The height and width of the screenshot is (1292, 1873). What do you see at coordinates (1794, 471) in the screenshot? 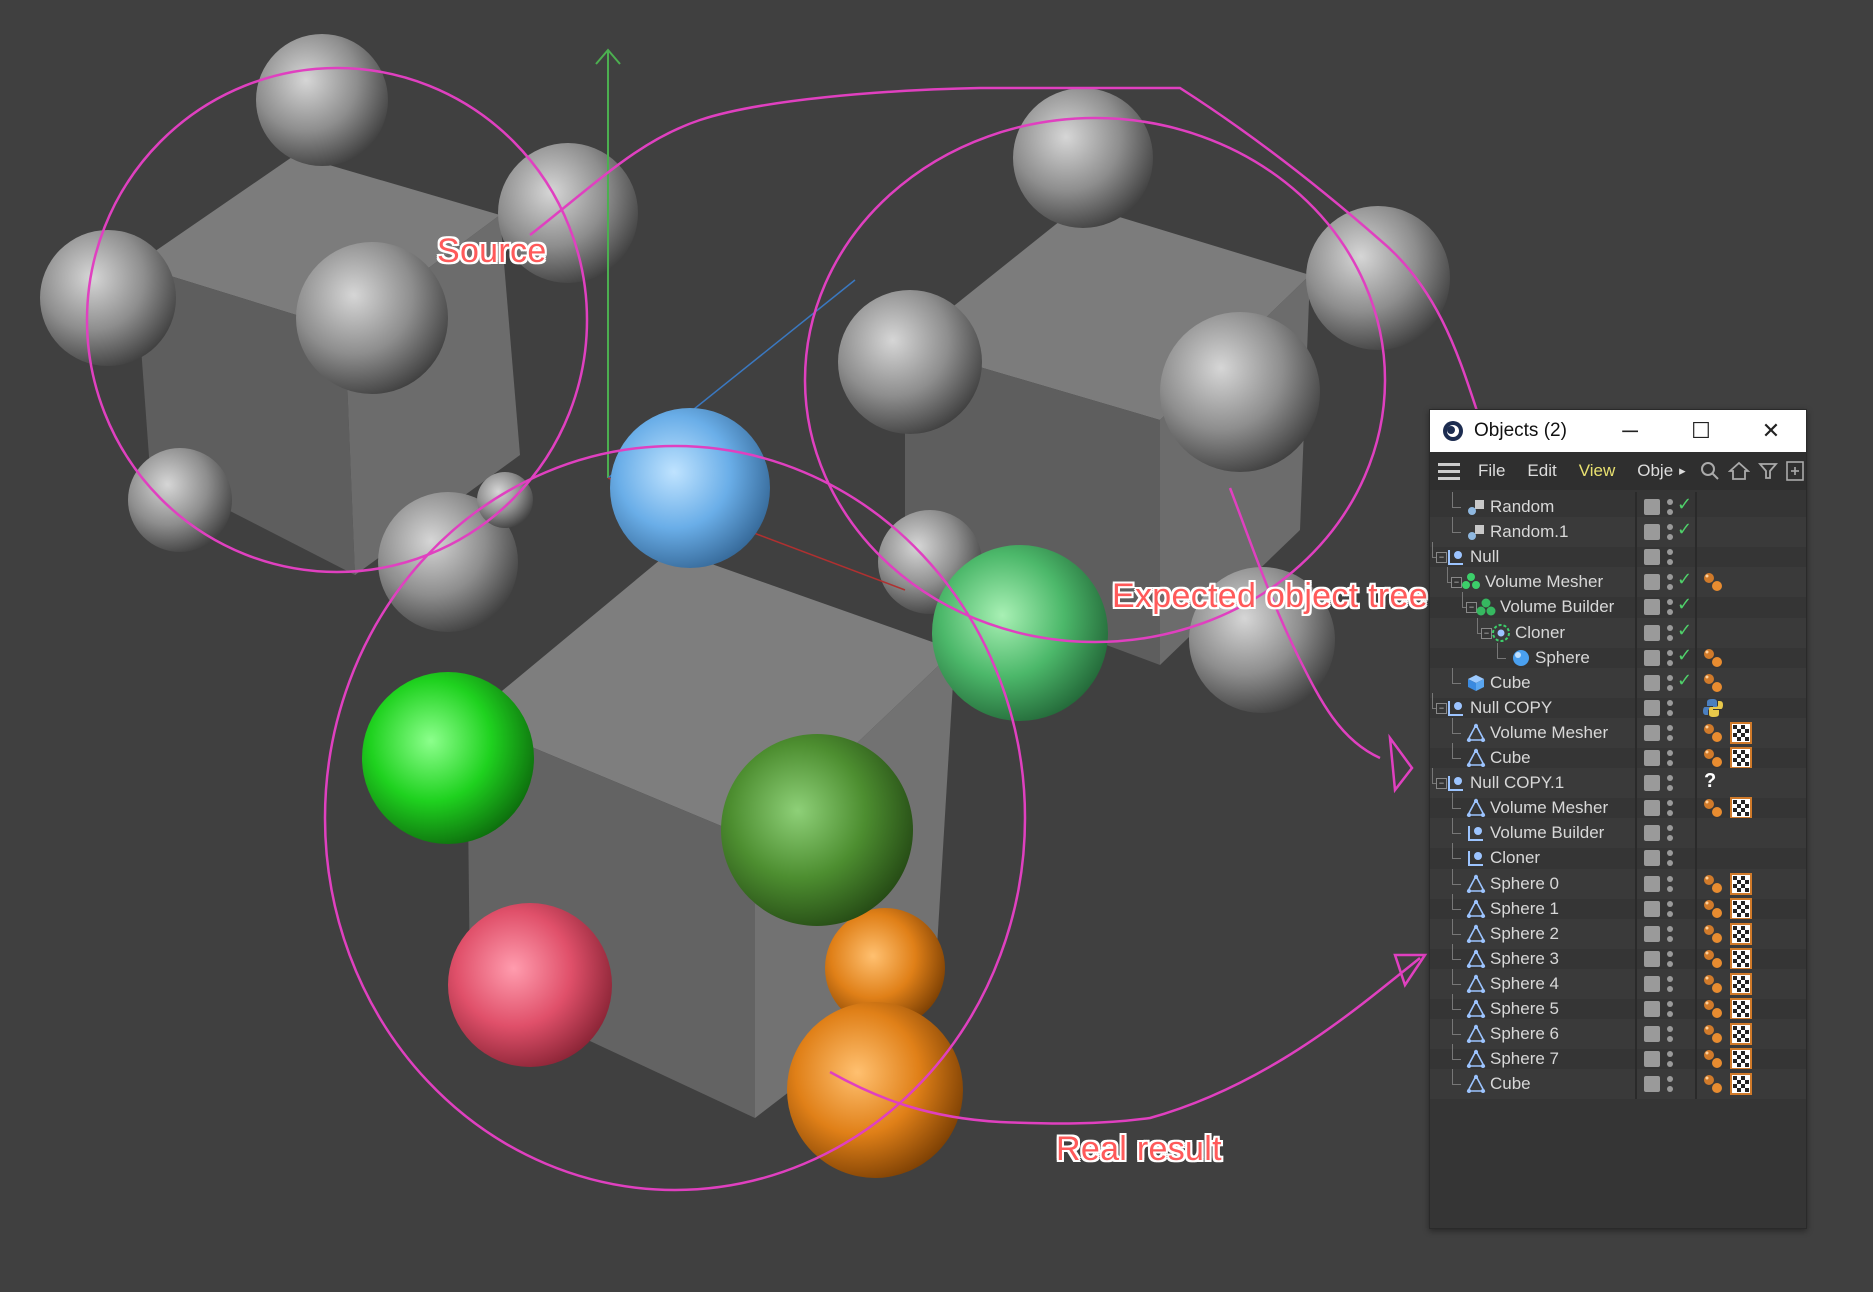
I see `new-window-icon` at bounding box center [1794, 471].